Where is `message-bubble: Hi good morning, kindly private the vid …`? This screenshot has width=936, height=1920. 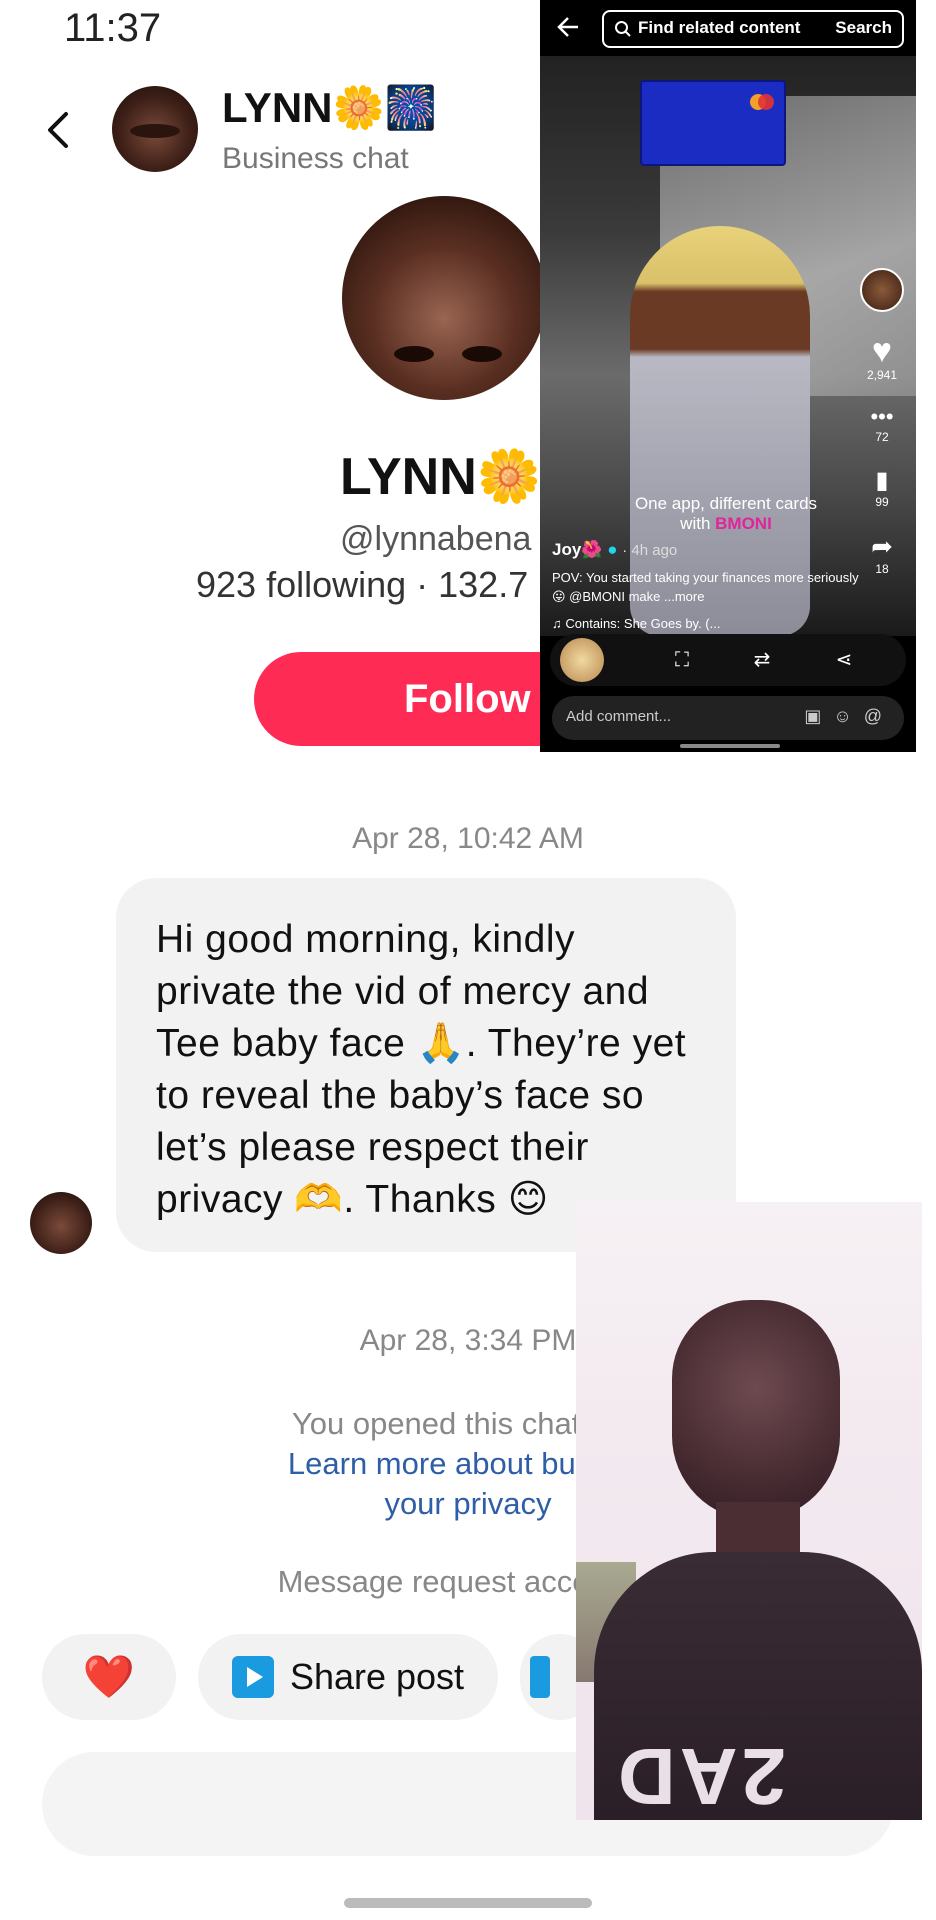
message-bubble: Hi good morning, kindly private the vid … is located at coordinates (426, 1065).